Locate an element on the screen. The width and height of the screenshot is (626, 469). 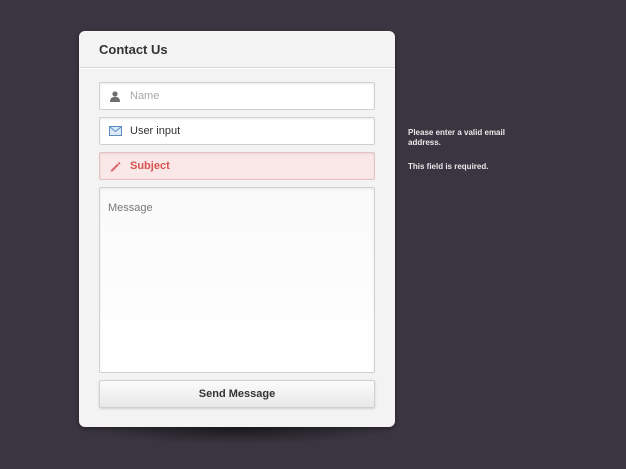
subject-error-hint: This field is required. is located at coordinates (448, 166).